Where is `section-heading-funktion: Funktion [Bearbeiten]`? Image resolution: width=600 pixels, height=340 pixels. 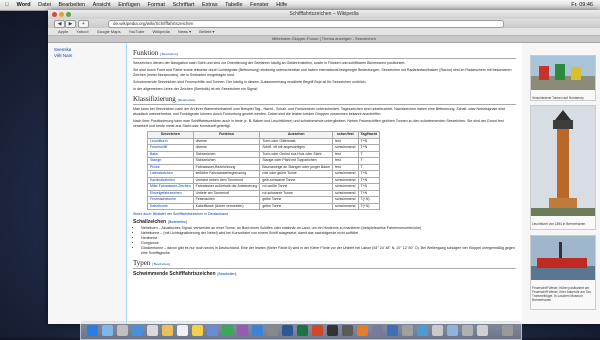 section-heading-funktion: Funktion [Bearbeiten] is located at coordinates (324, 54).